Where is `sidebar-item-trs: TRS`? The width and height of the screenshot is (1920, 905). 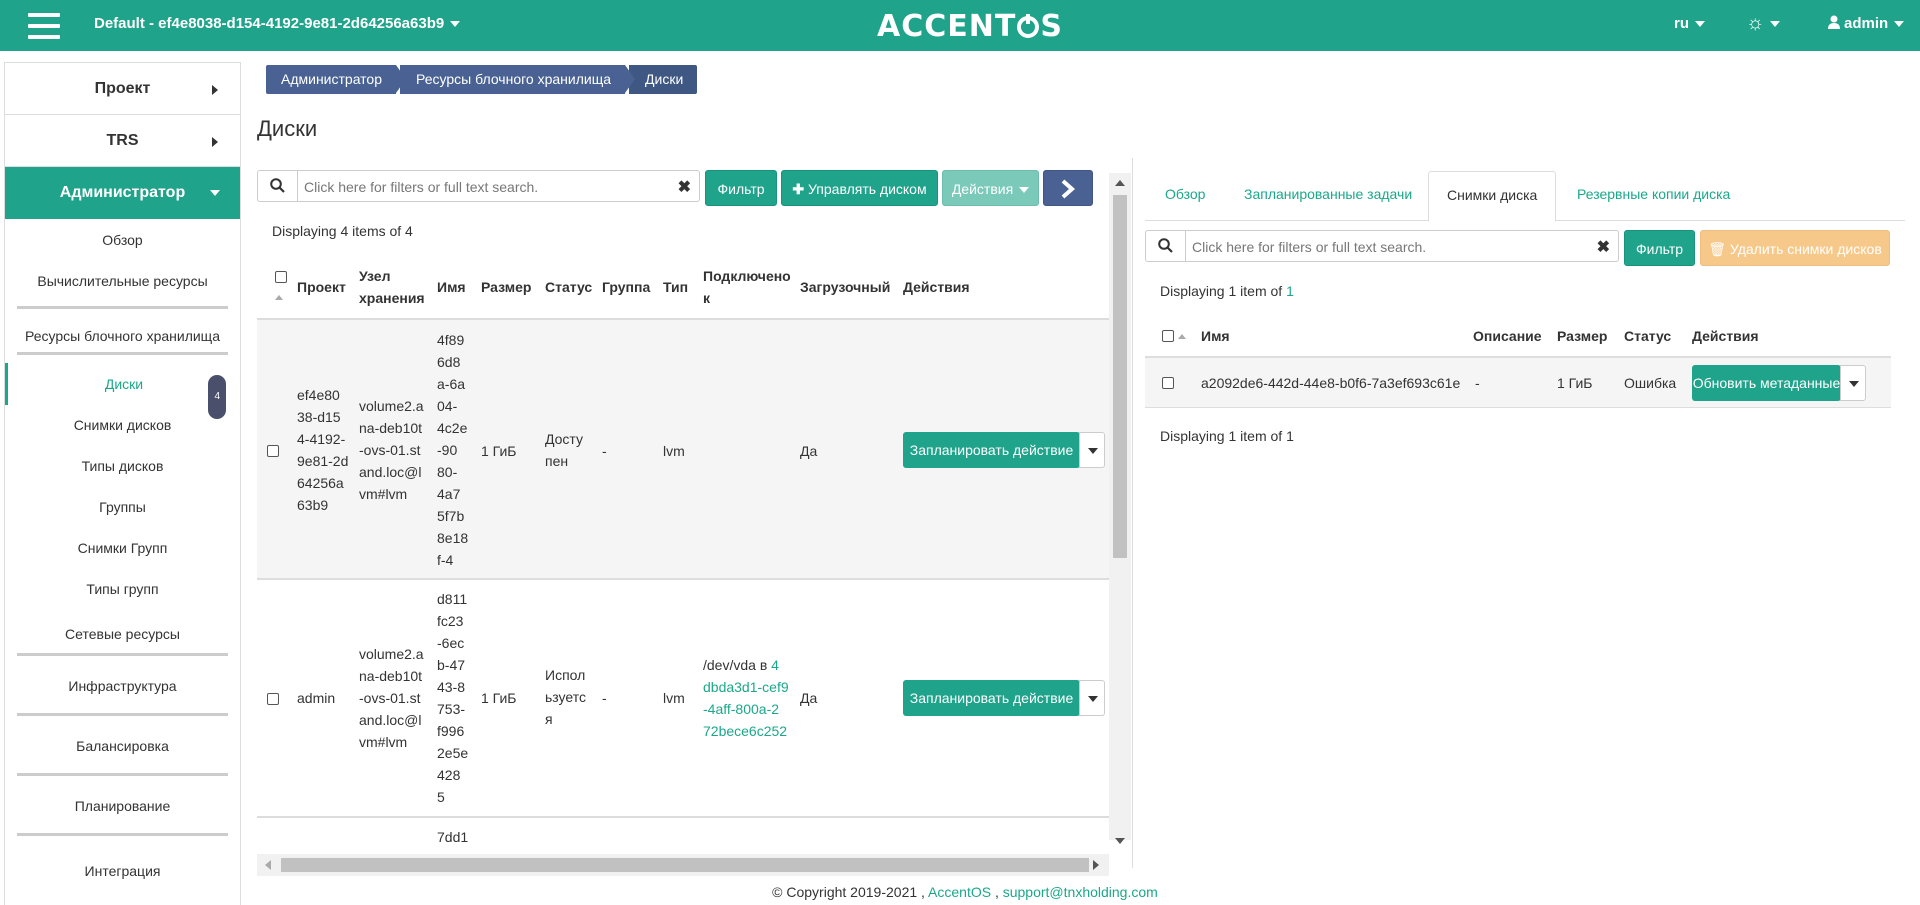
sidebar-item-trs: TRS is located at coordinates (122, 141).